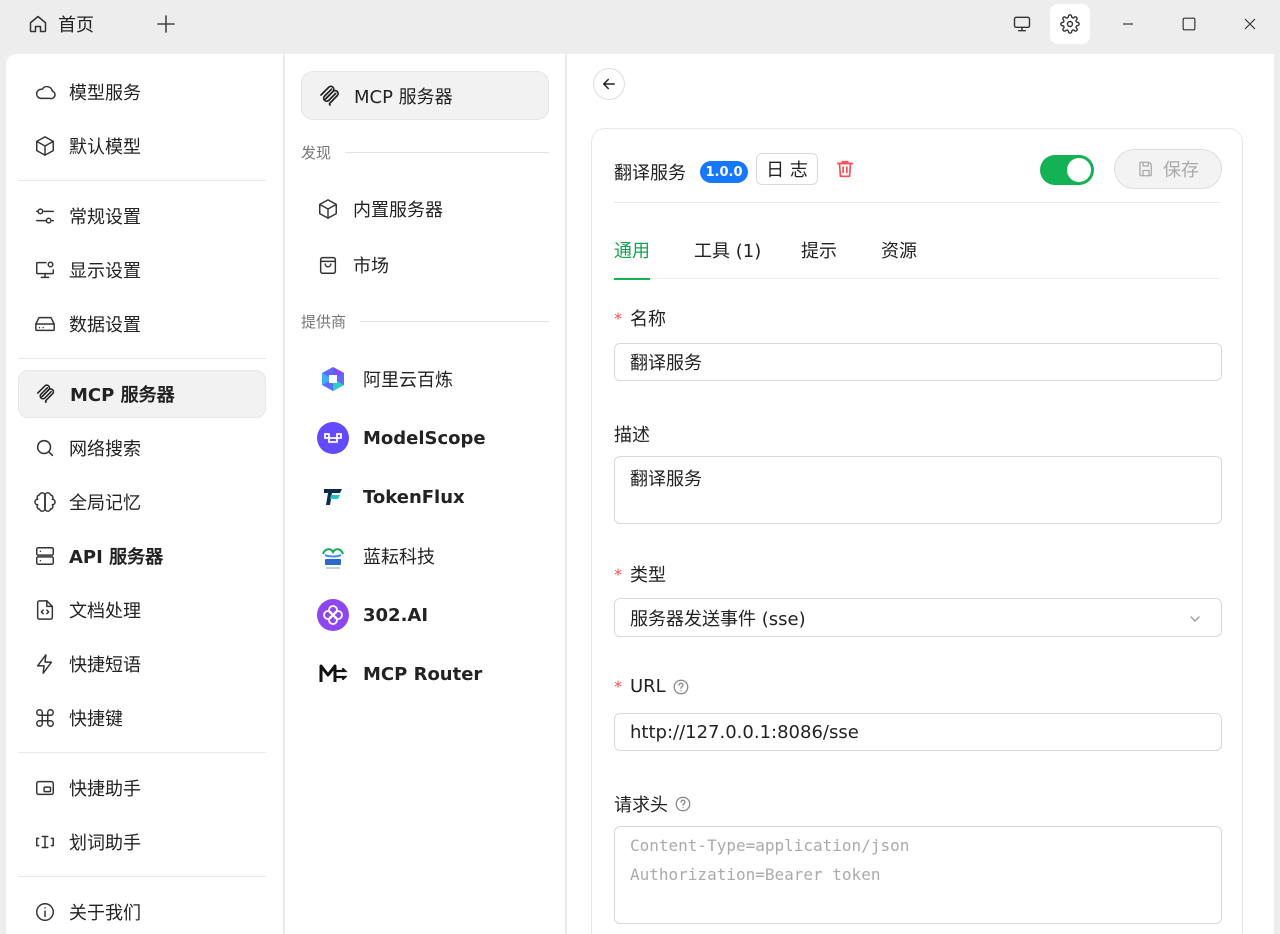  I want to click on trash-icon, so click(845, 169).